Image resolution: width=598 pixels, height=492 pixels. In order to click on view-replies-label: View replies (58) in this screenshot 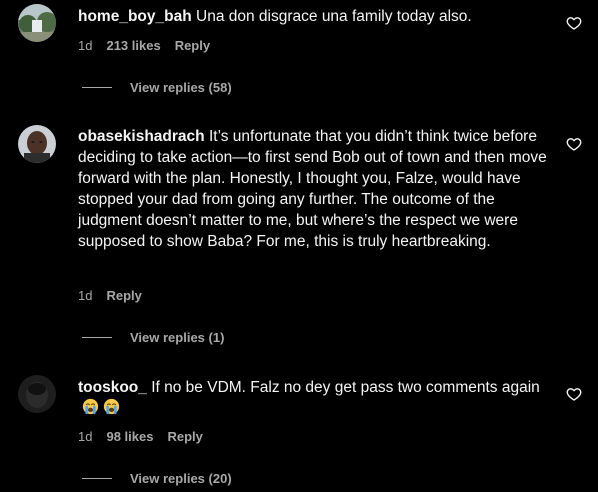, I will do `click(181, 87)`.